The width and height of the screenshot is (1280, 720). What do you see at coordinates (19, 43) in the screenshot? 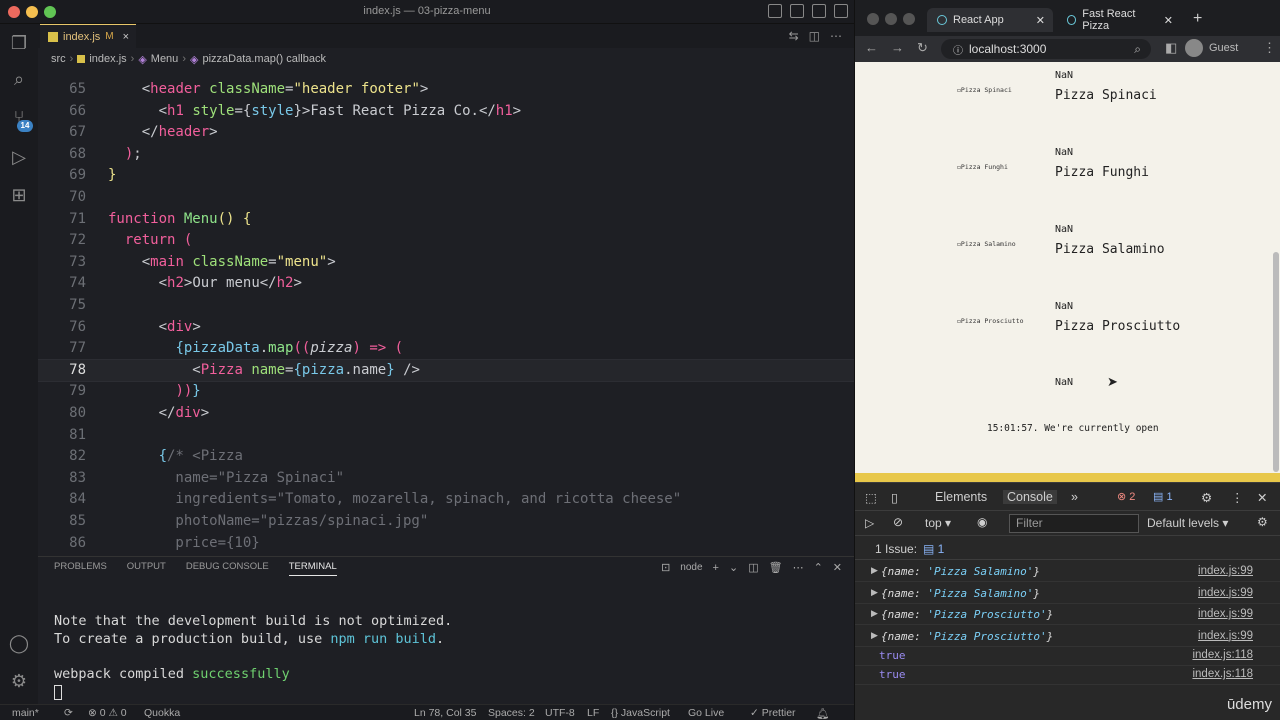
I see `explorer-icon: ❐` at bounding box center [19, 43].